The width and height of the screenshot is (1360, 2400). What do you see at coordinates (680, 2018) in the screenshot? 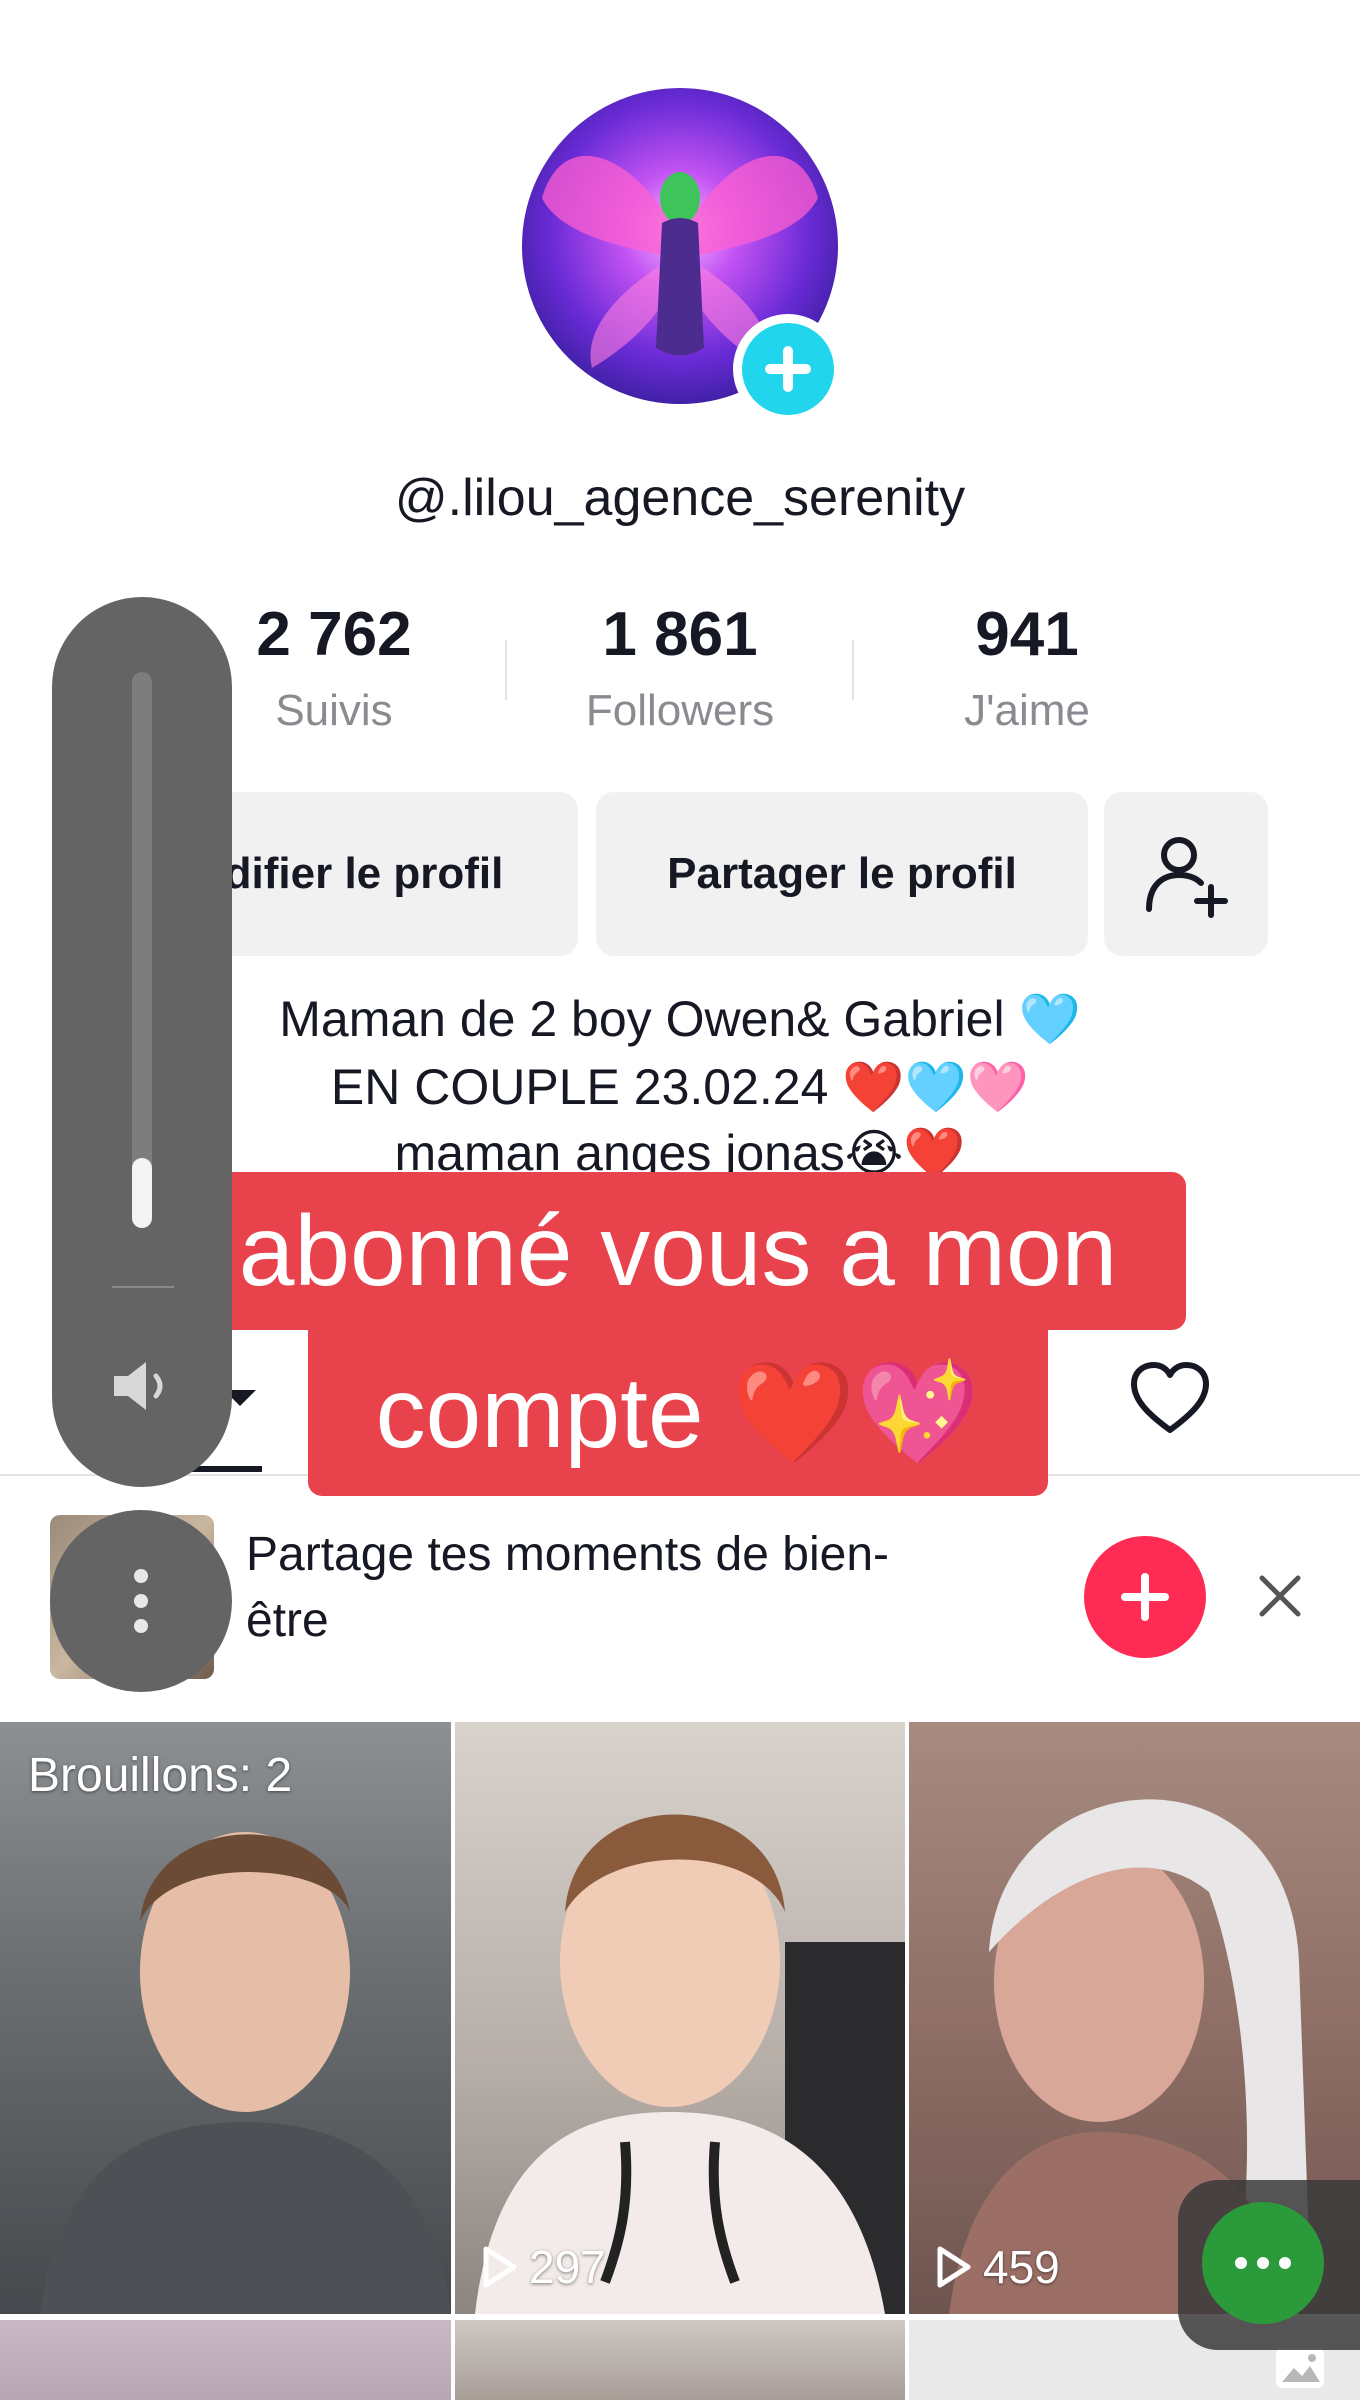
I see `video-thumbnail: 297` at bounding box center [680, 2018].